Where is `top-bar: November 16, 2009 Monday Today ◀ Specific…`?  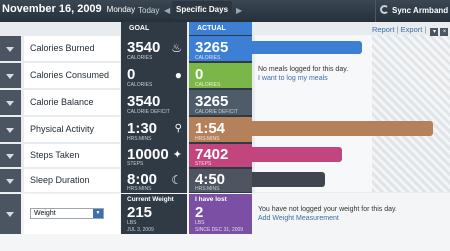 top-bar: November 16, 2009 Monday Today ◀ Specific… is located at coordinates (225, 11).